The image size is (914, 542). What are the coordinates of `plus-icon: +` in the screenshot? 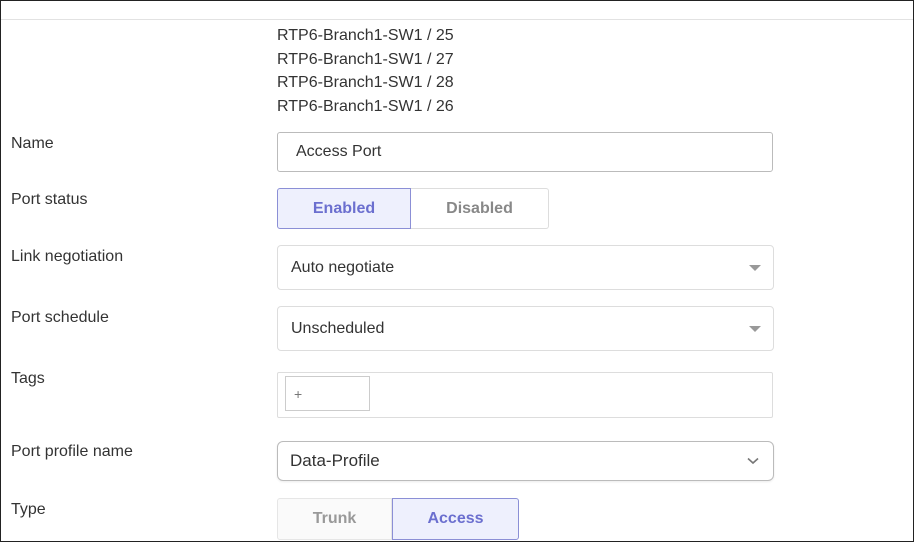 It's located at (298, 393).